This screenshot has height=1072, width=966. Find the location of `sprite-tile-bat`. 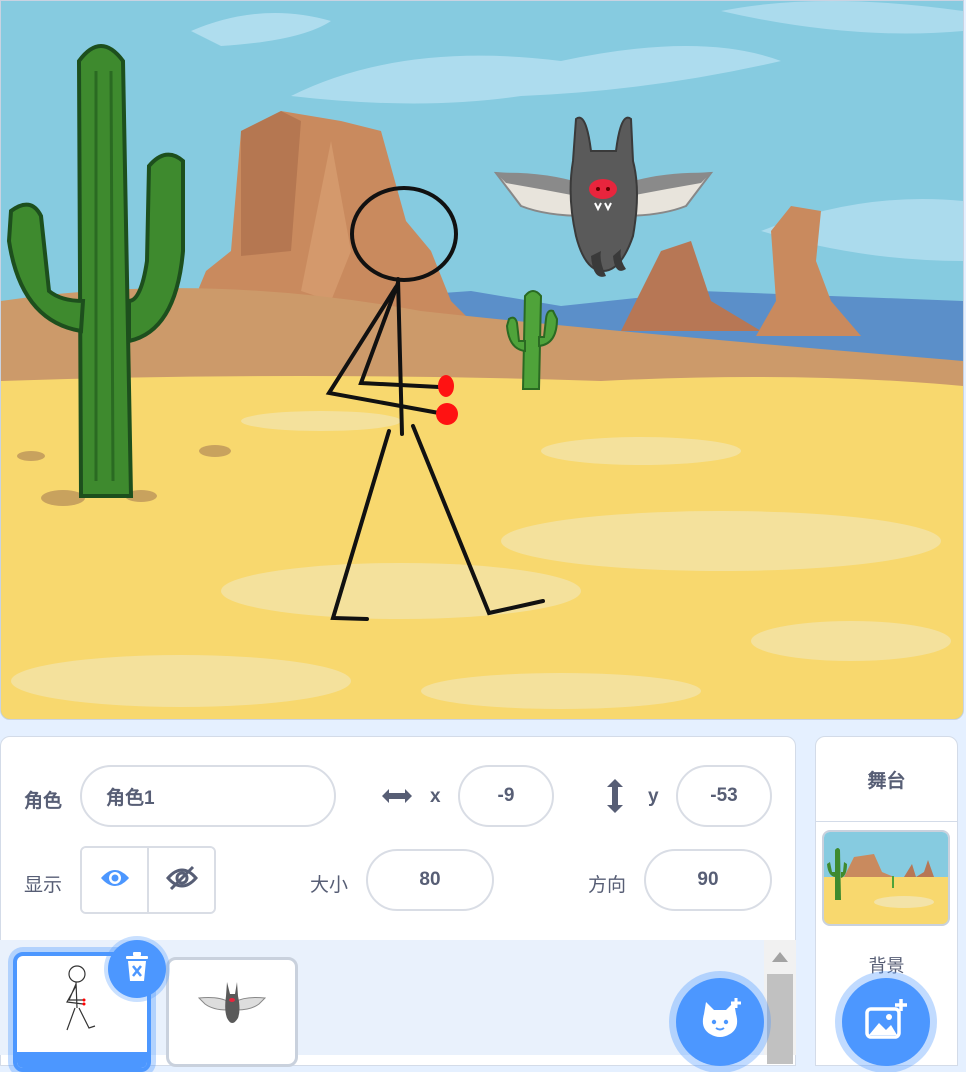

sprite-tile-bat is located at coordinates (232, 1012).